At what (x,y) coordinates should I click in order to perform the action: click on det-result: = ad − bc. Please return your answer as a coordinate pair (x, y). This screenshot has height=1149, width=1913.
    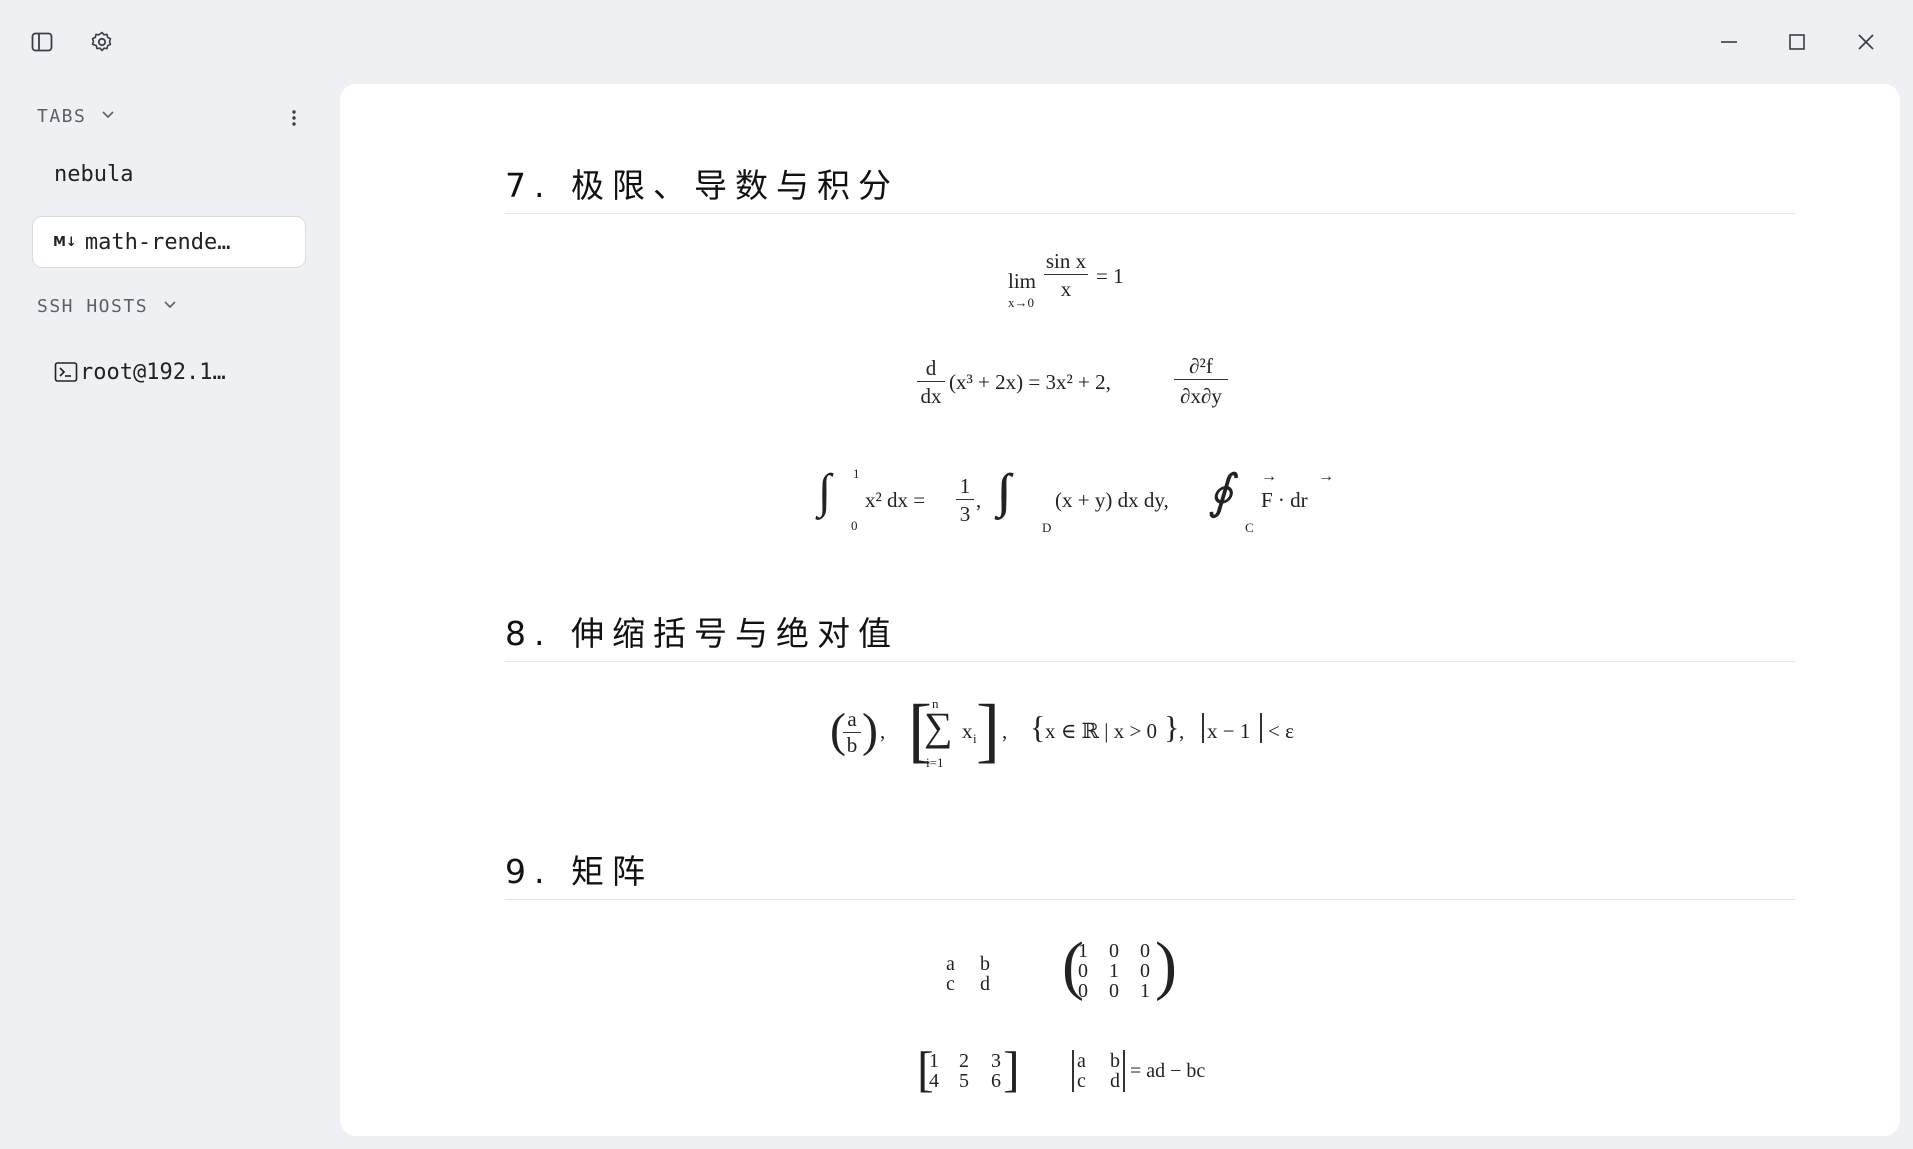
    Looking at the image, I should click on (1168, 1071).